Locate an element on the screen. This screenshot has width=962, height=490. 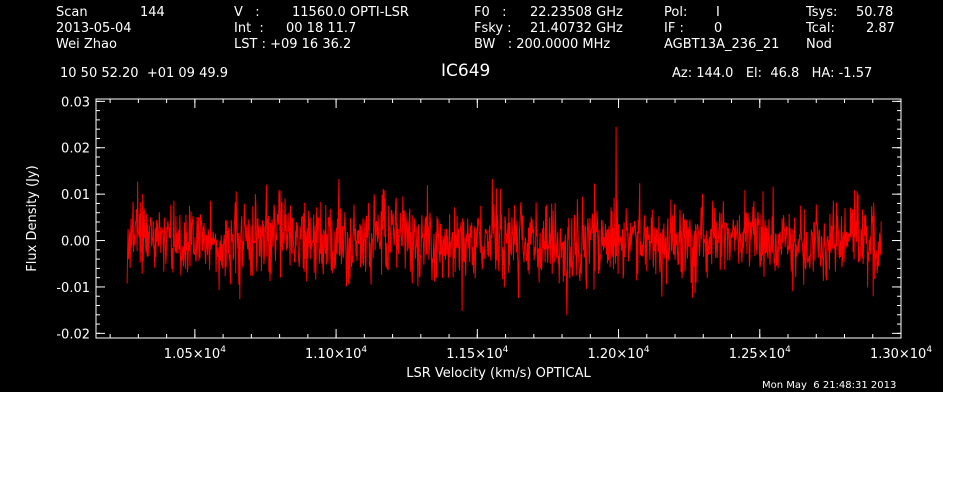
y-tick-label: 0.00 is located at coordinates (75, 242).